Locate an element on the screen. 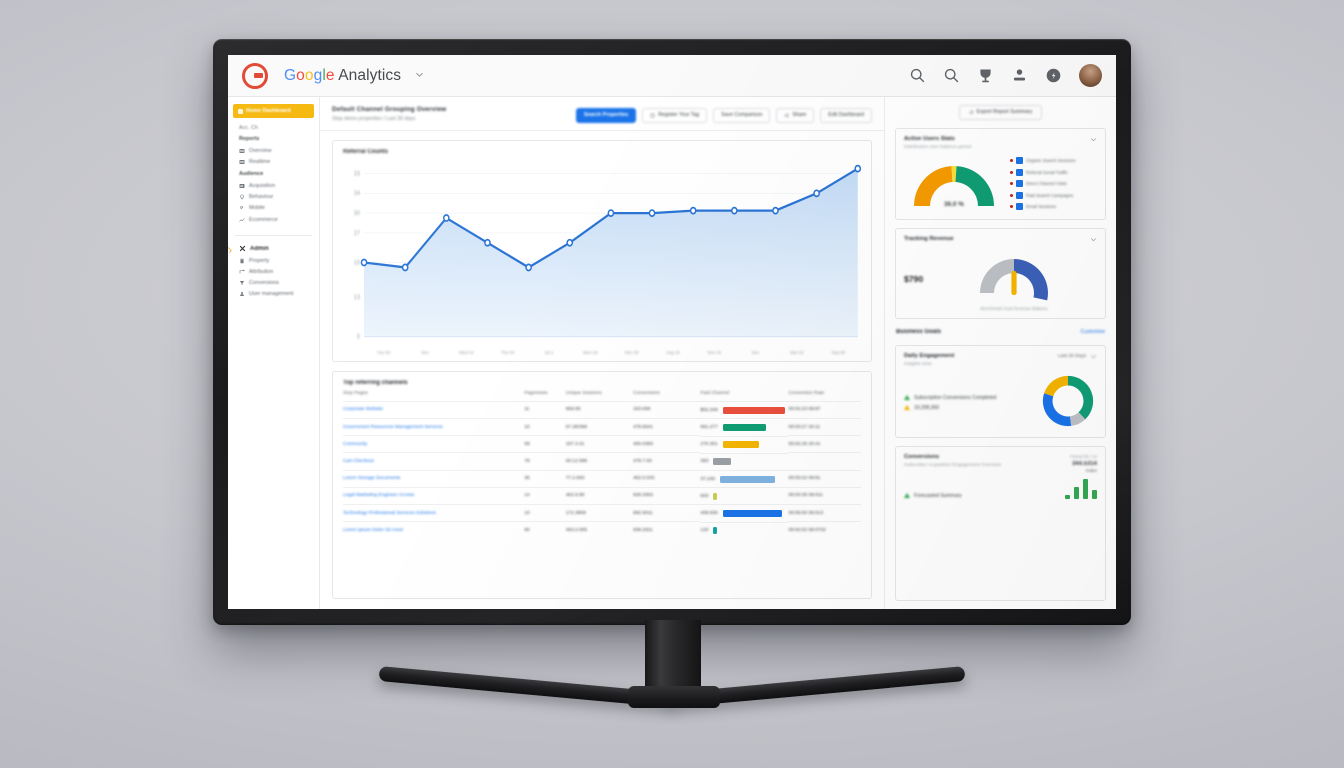 This screenshot has width=1344, height=768. sidebar-item-mobile: Mobile is located at coordinates (273, 208).